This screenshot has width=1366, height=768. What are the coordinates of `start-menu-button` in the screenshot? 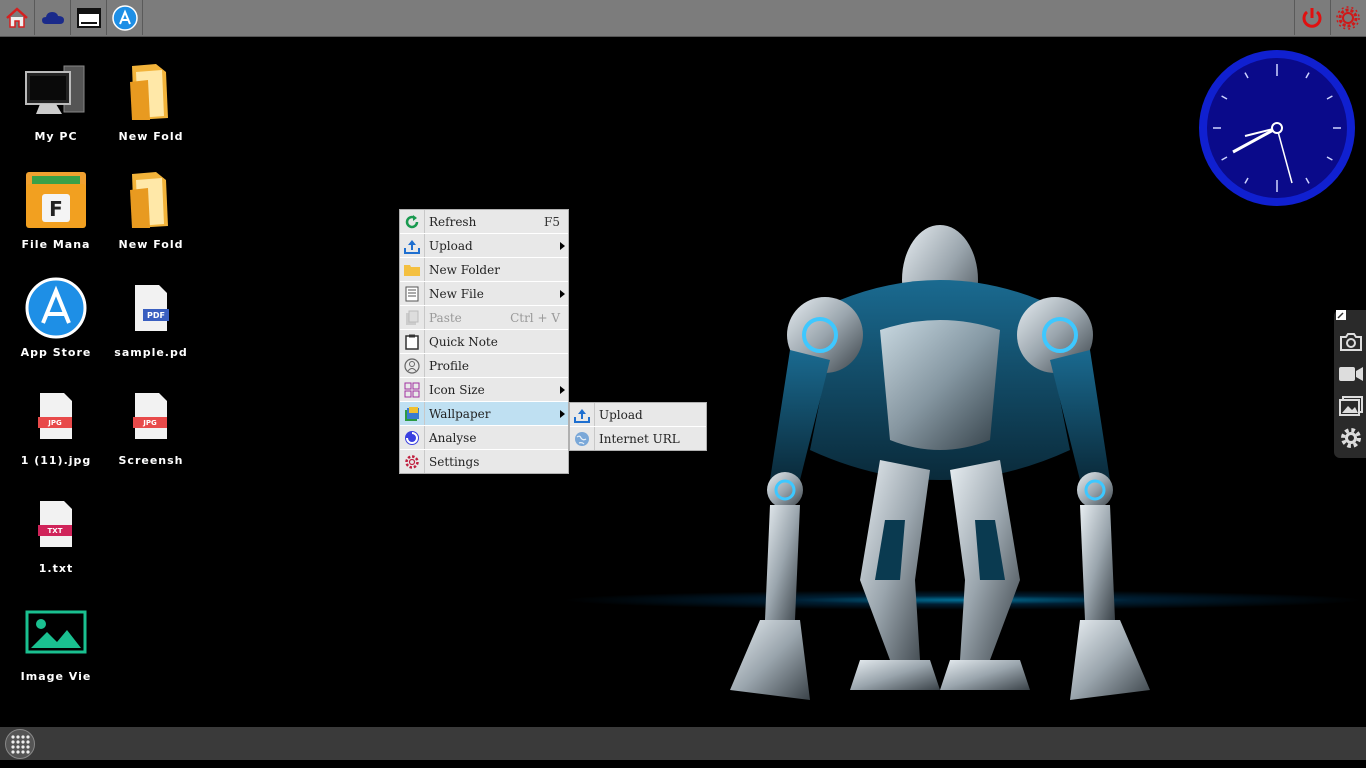 It's located at (20, 744).